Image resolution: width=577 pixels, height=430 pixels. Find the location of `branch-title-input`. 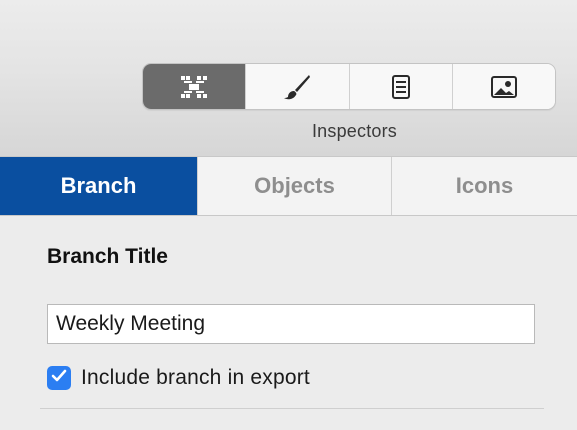

branch-title-input is located at coordinates (291, 324).